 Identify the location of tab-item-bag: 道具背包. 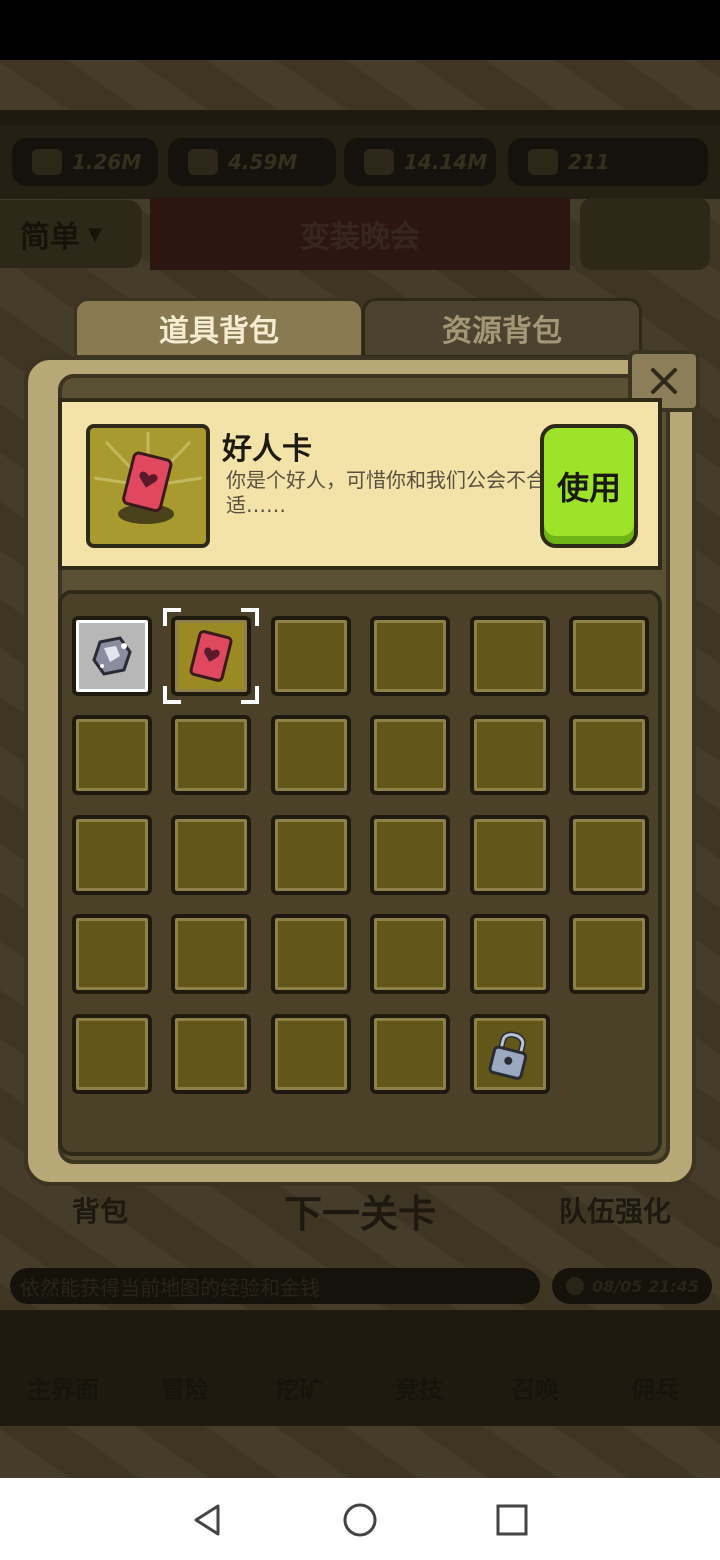
(219, 328).